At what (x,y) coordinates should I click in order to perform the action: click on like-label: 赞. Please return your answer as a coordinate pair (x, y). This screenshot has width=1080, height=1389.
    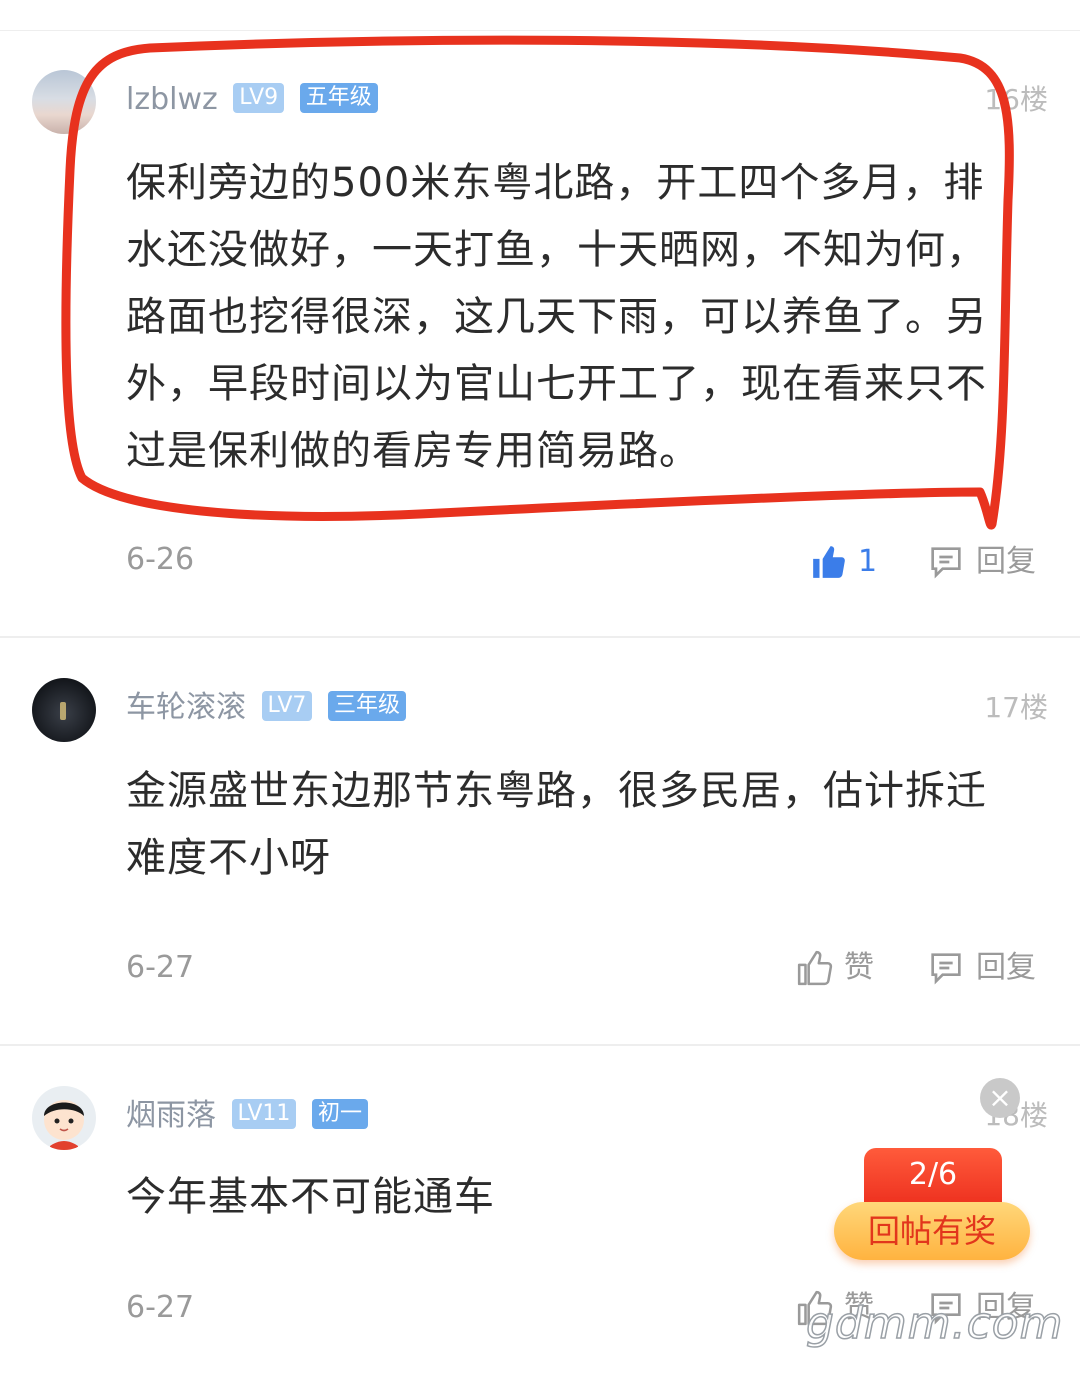
    Looking at the image, I should click on (859, 967).